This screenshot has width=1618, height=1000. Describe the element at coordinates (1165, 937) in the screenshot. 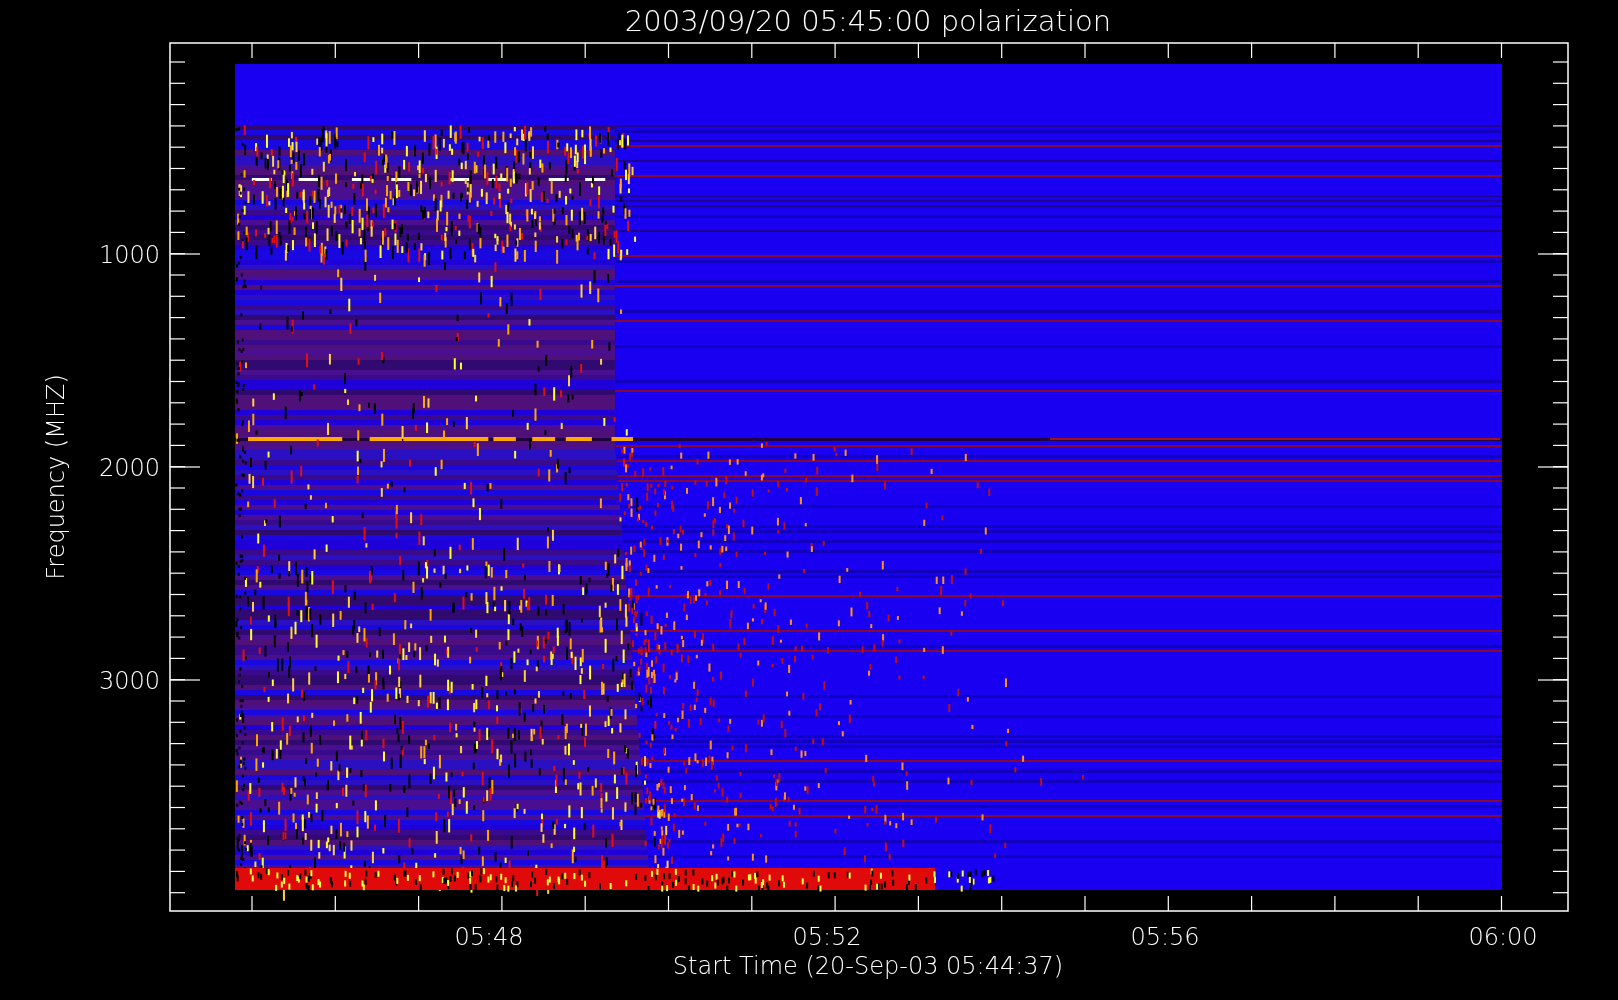

I see `tick-label: 05:56` at that location.